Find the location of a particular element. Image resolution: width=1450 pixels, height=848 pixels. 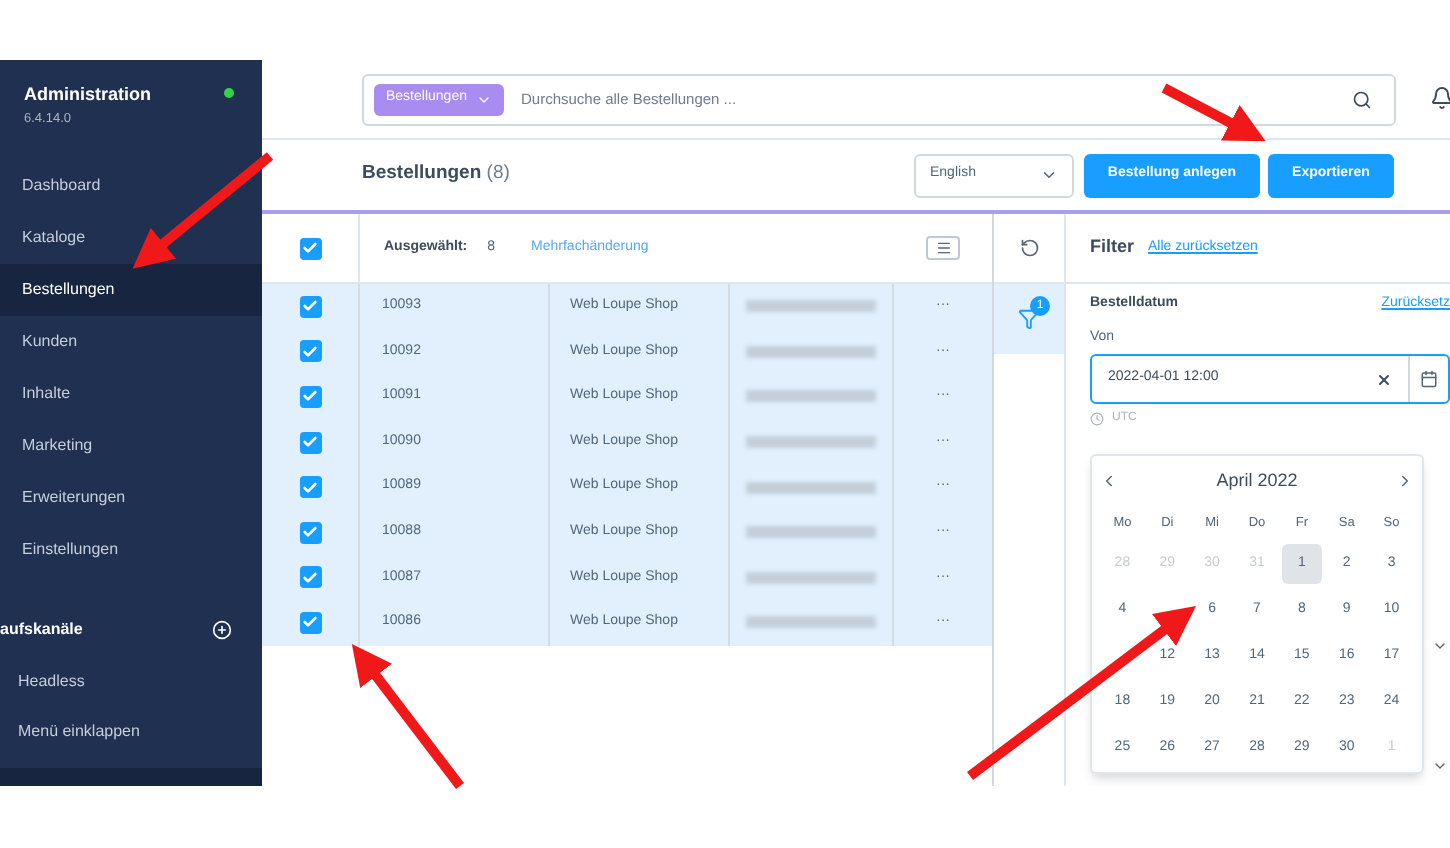

page-title: Bestellungen (8) is located at coordinates (436, 174).